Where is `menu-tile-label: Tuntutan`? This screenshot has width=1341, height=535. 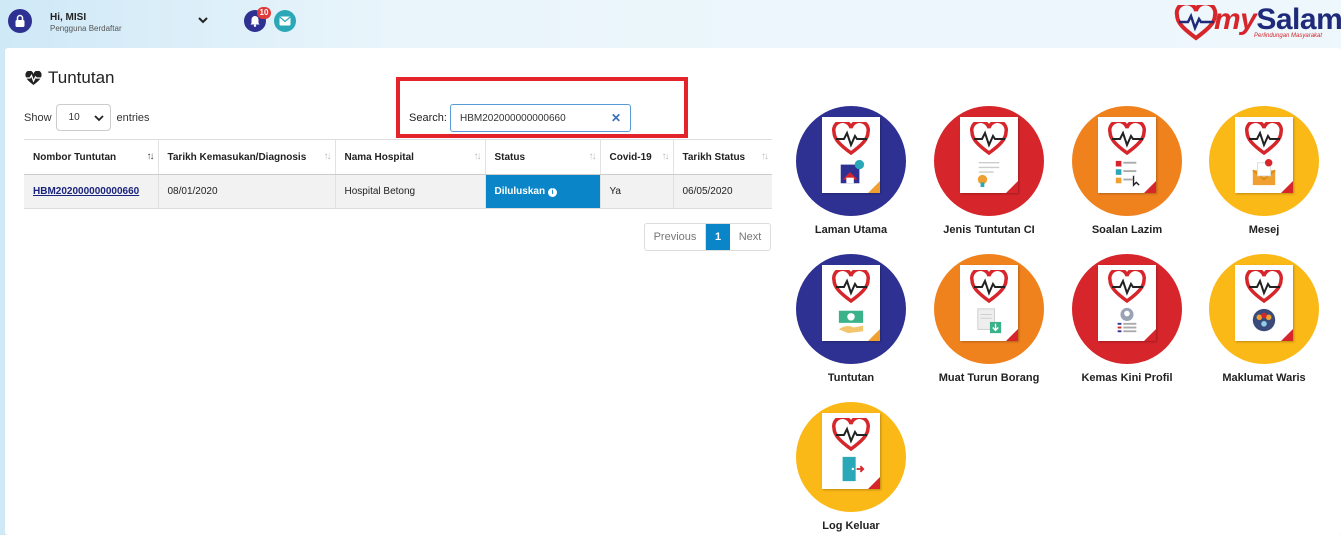
menu-tile-label: Tuntutan is located at coordinates (851, 378).